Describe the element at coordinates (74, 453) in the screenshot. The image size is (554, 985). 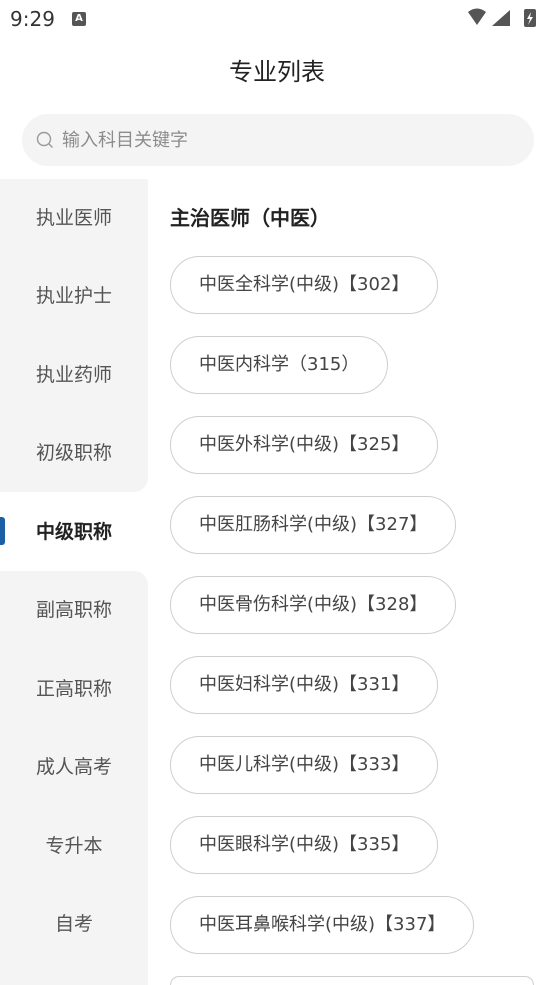
I see `sidebar-item-chuji-zhicheng: 初级职称` at that location.